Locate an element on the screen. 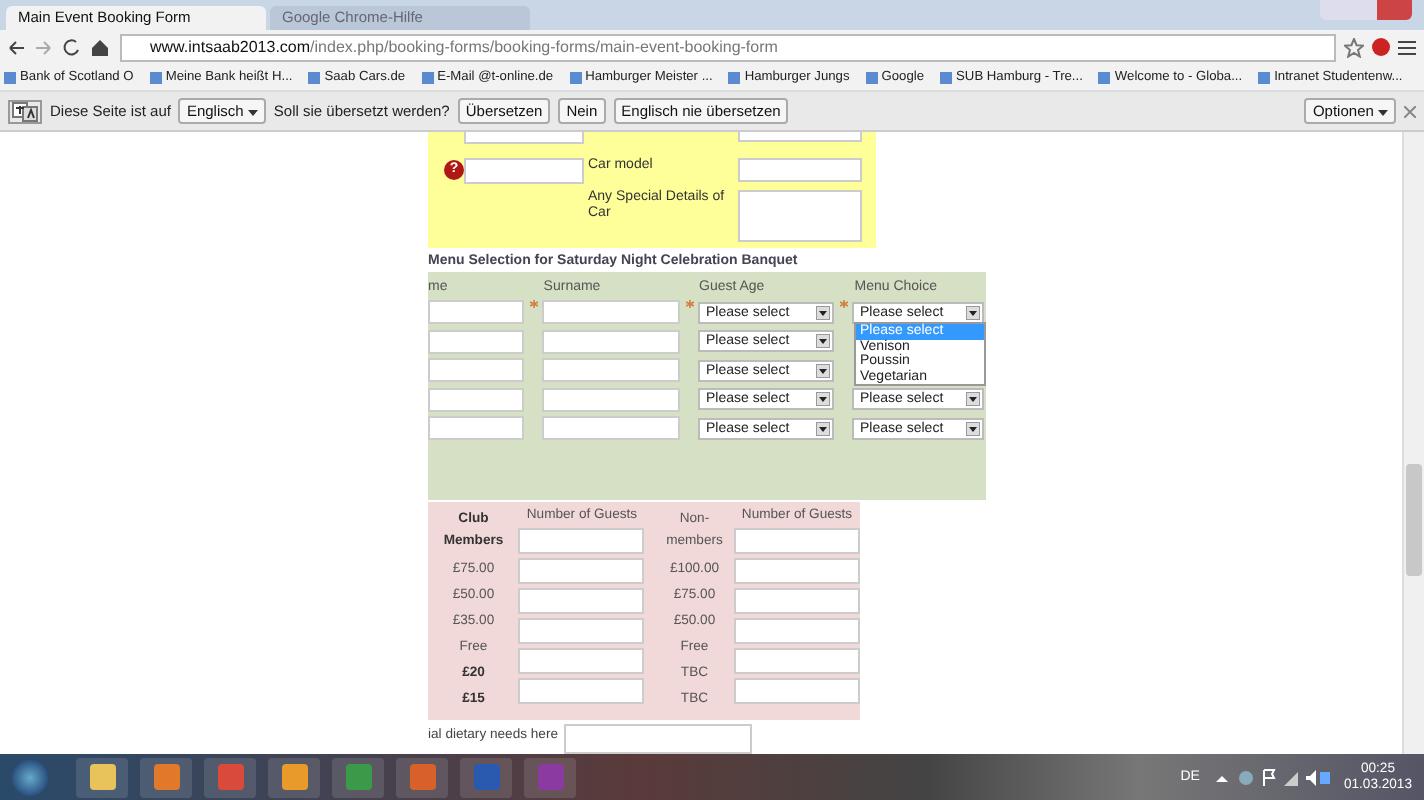 This screenshot has width=1424, height=800. menu-icon is located at coordinates (1407, 47).